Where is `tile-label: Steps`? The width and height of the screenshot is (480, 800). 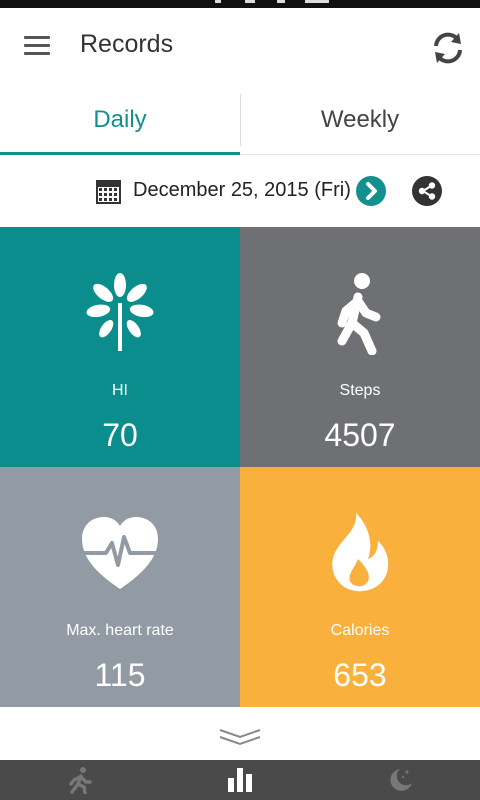 tile-label: Steps is located at coordinates (360, 390).